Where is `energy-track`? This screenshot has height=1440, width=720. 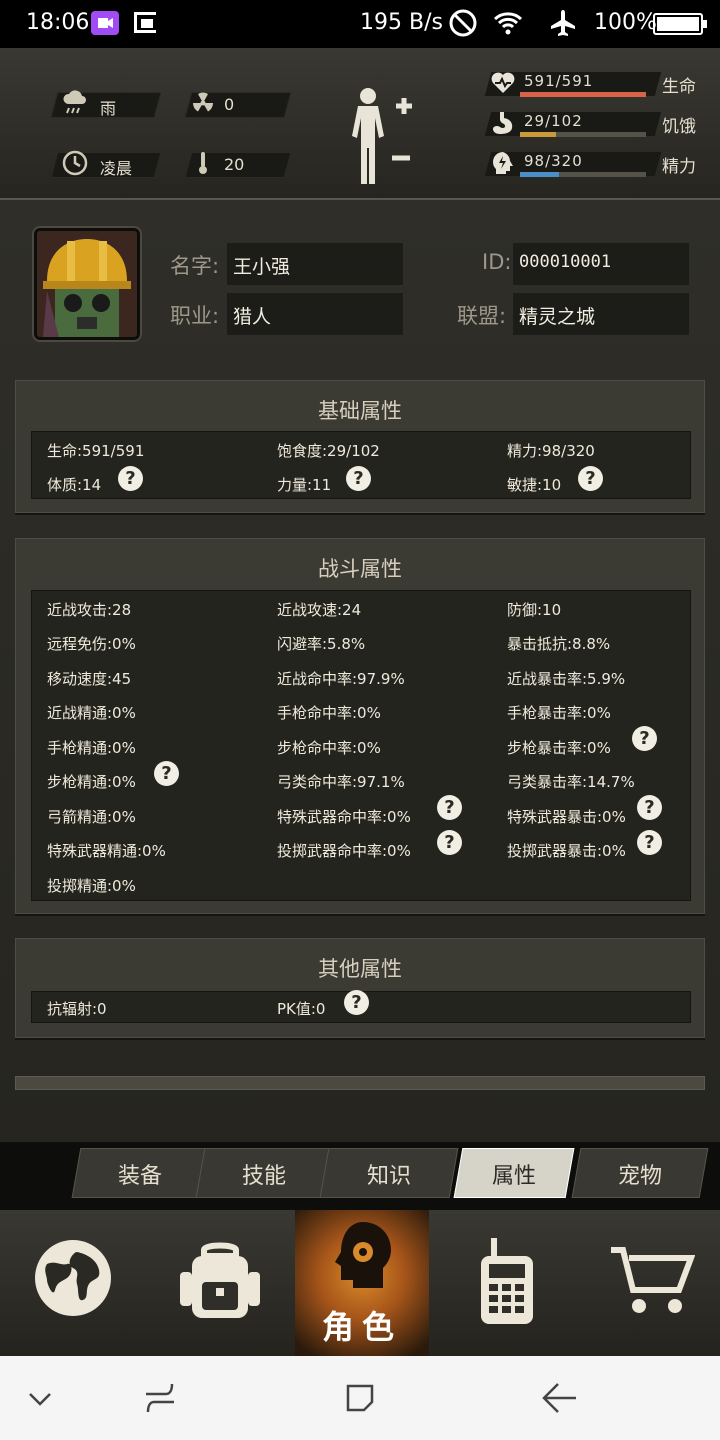 energy-track is located at coordinates (583, 174).